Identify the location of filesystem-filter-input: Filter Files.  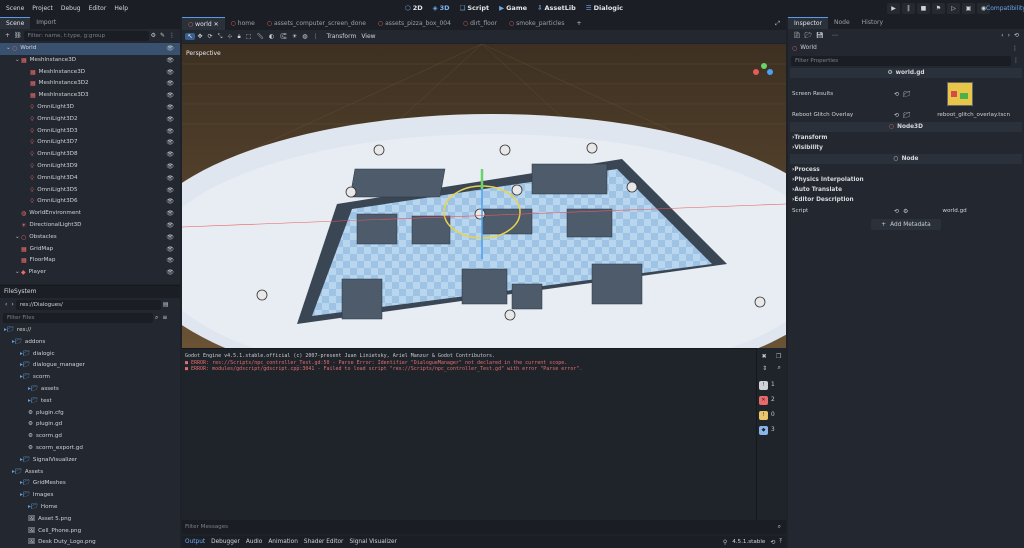
(78, 317).